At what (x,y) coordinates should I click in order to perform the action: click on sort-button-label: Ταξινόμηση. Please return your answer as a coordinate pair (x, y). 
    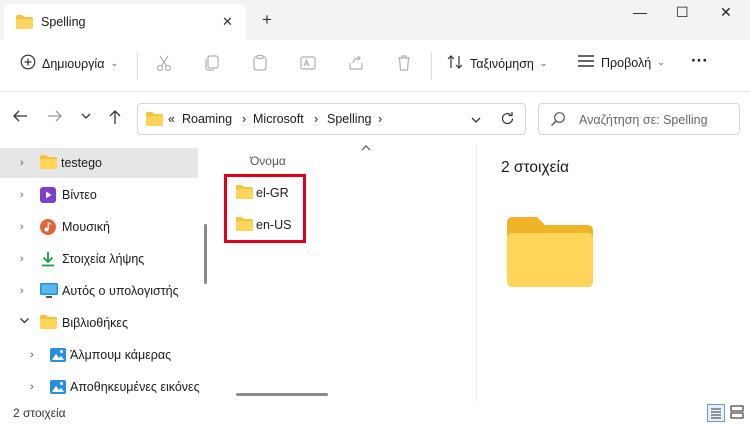
    Looking at the image, I should click on (502, 63).